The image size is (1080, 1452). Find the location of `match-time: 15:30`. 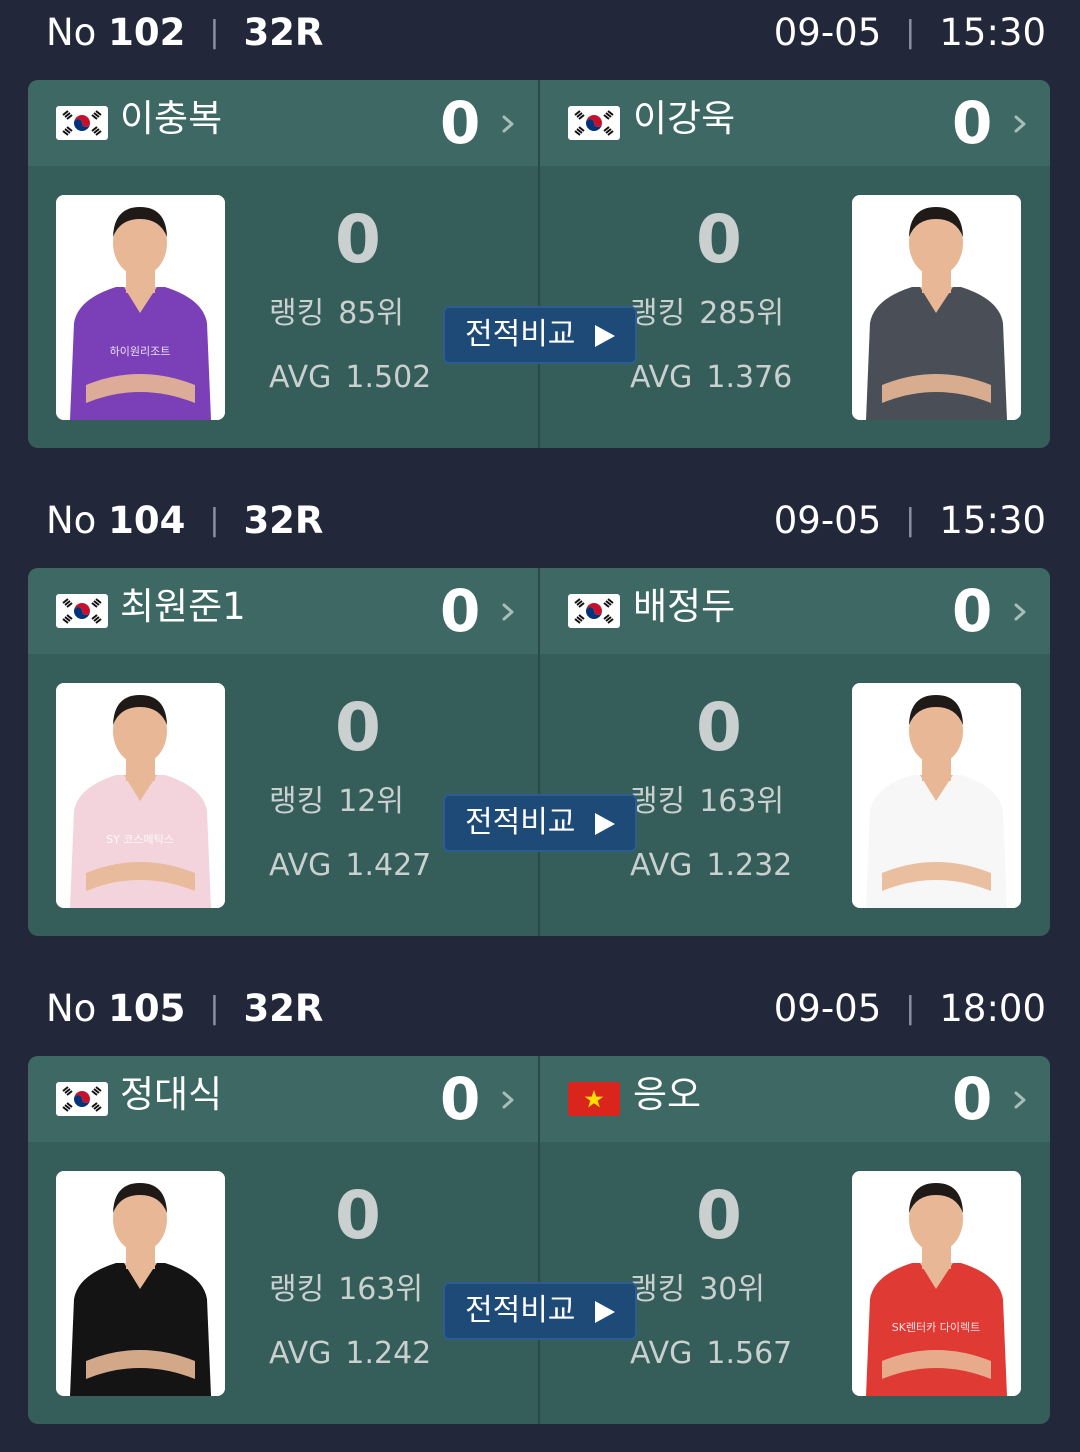

match-time: 15:30 is located at coordinates (992, 32).